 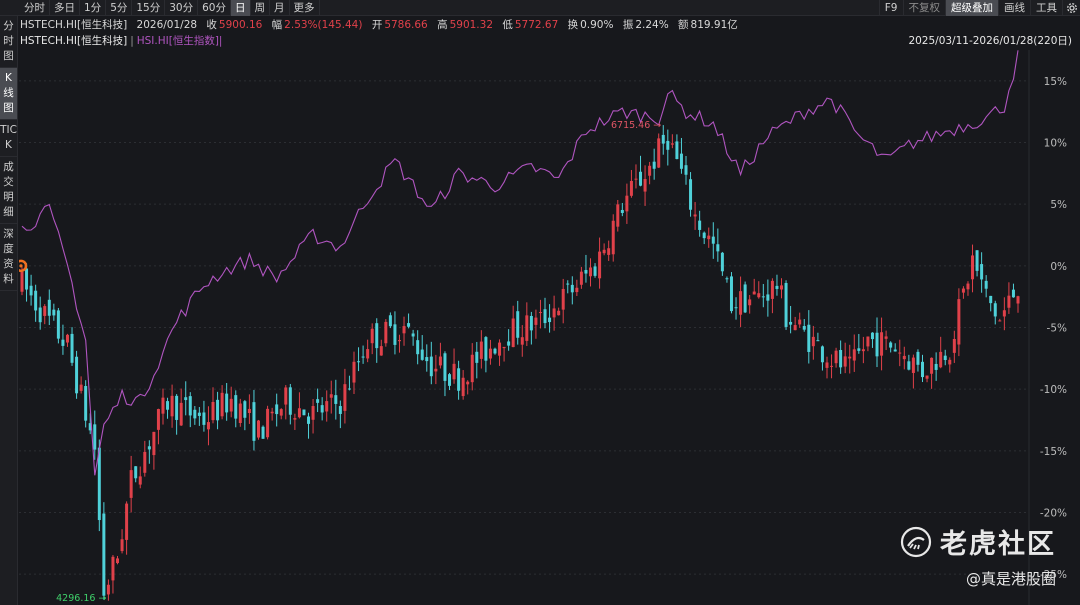 I want to click on sidebar-tab: TICK, so click(x=8, y=138).